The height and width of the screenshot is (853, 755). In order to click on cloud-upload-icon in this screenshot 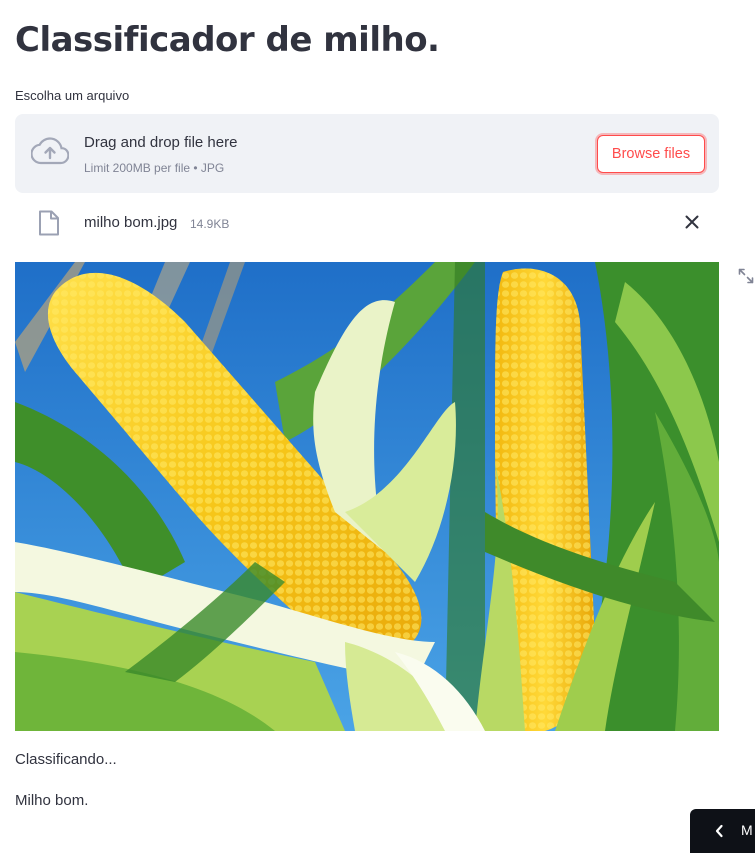, I will do `click(50, 151)`.